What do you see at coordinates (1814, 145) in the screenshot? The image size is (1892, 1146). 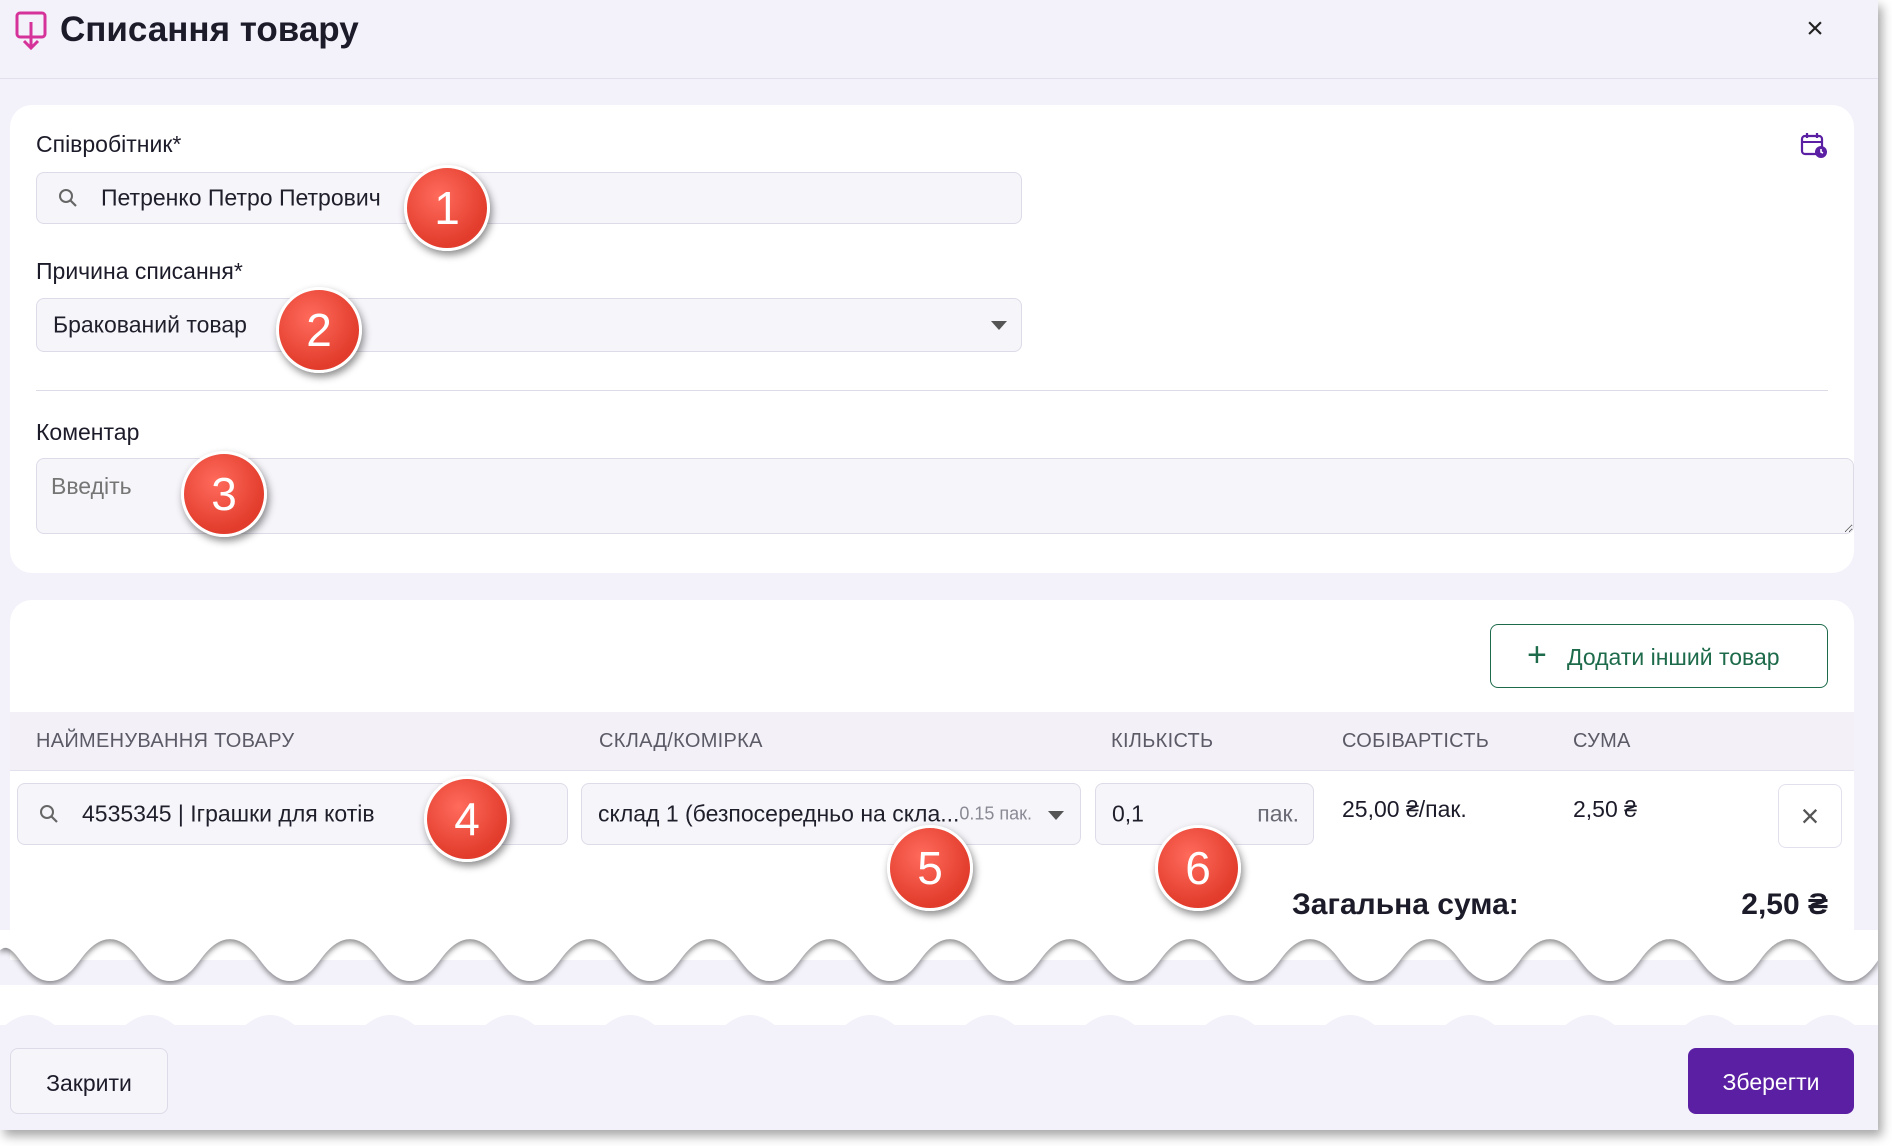 I see `calendar-clock-icon` at bounding box center [1814, 145].